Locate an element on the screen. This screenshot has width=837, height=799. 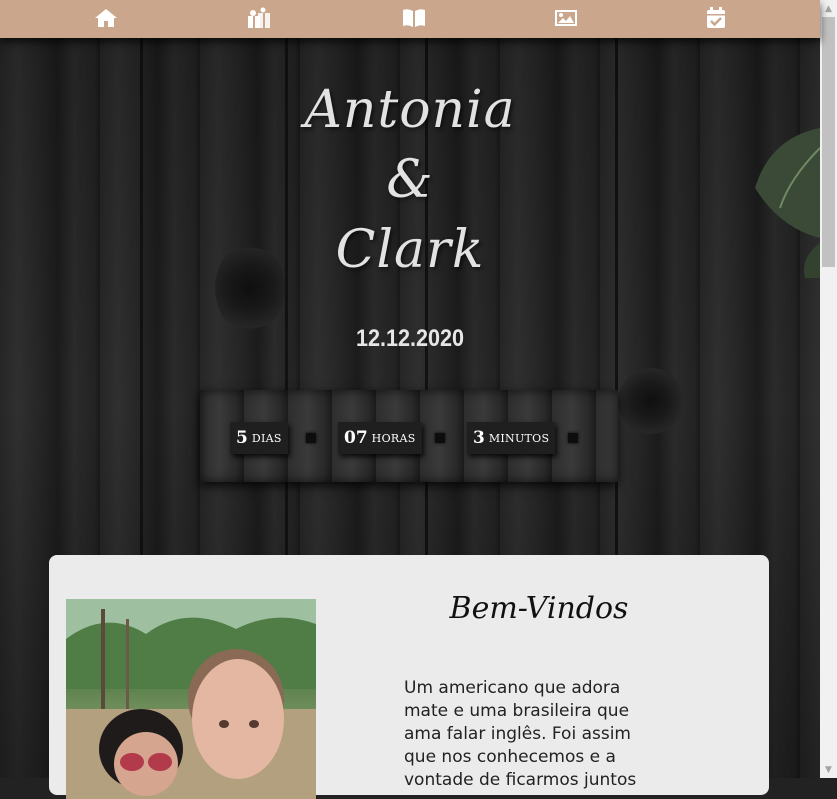
calendar-check-icon is located at coordinates (716, 17).